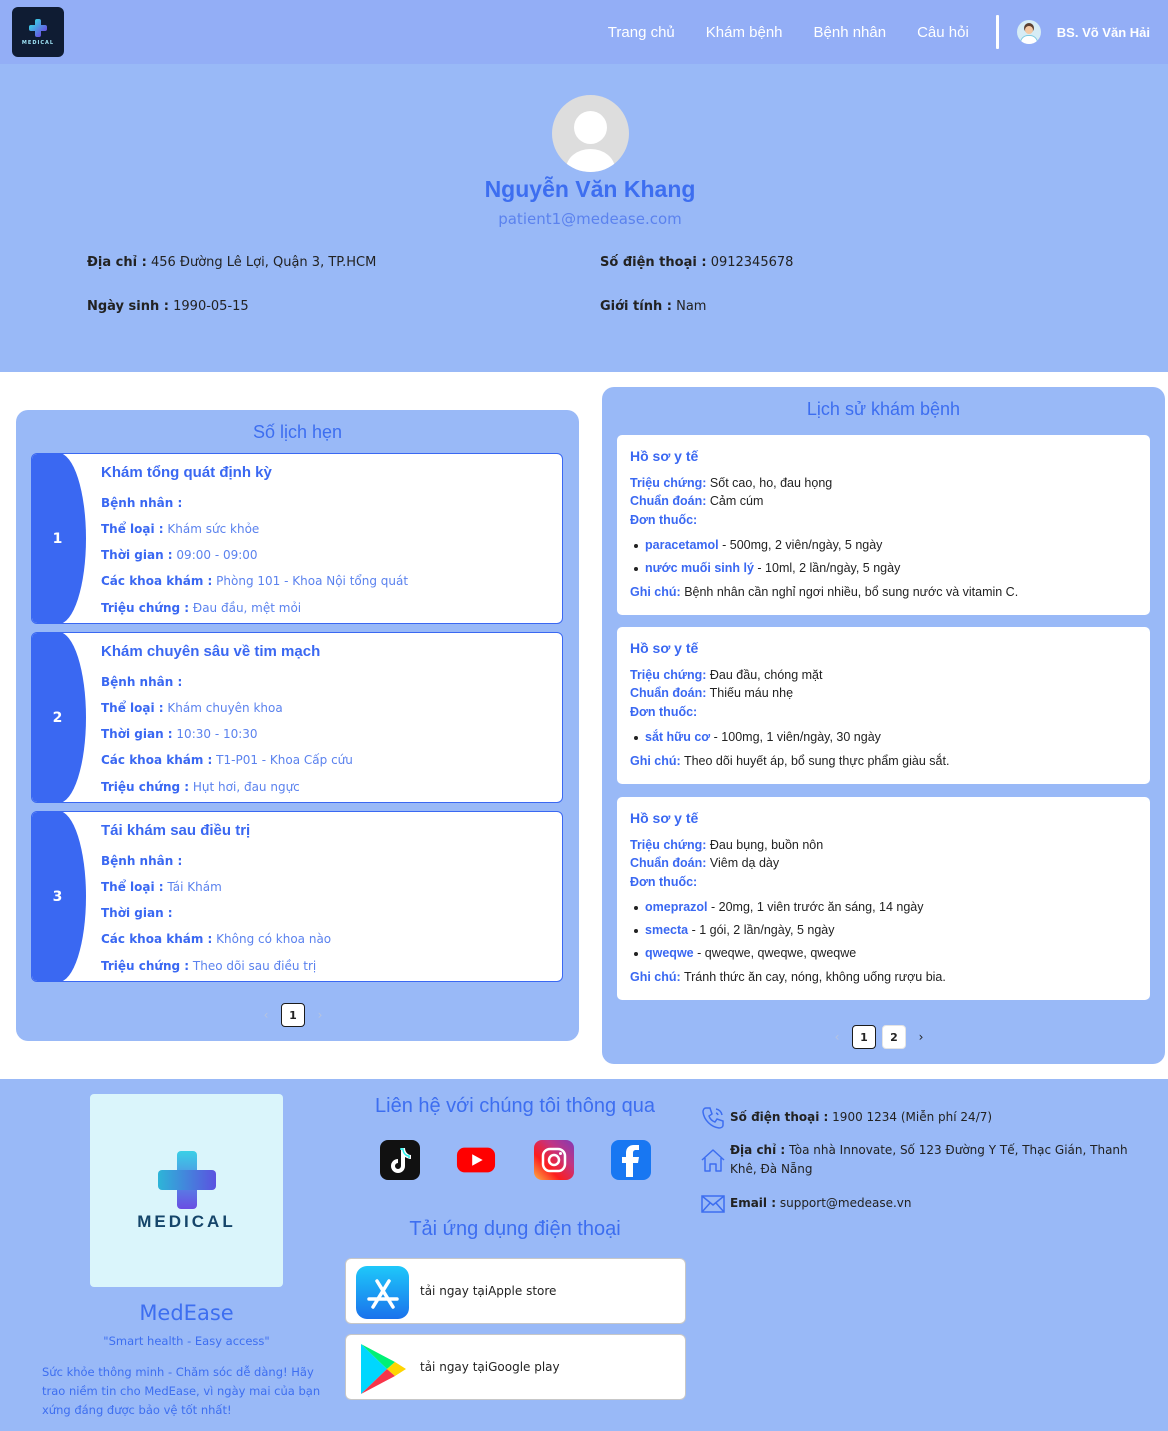  Describe the element at coordinates (490, 1367) in the screenshot. I see `google-play-label: tải ngay tạiGoogle play` at that location.